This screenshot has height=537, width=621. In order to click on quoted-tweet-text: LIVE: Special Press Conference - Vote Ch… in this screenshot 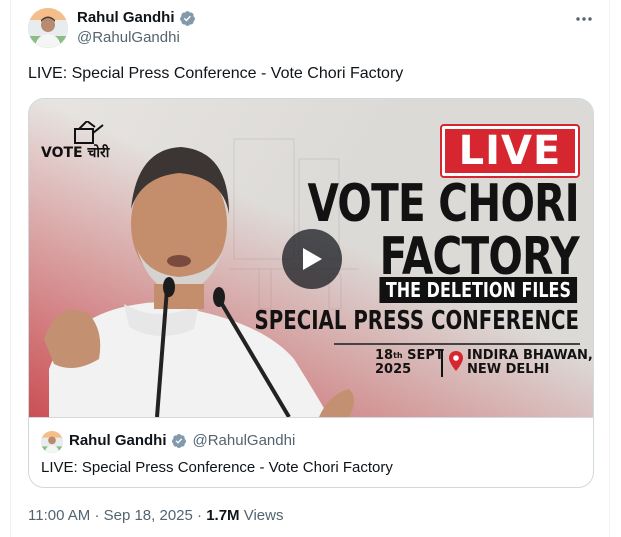, I will do `click(217, 467)`.